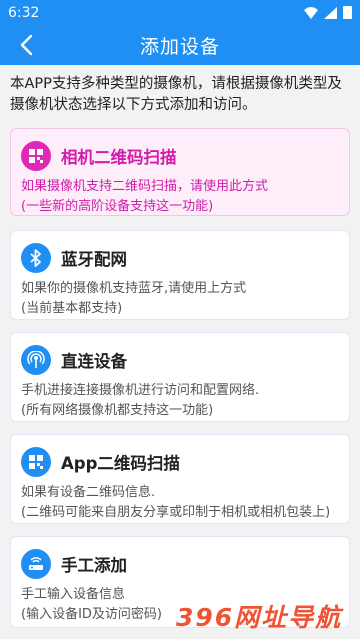 The image size is (360, 639). I want to click on app-header: 添加设备, so click(180, 45).